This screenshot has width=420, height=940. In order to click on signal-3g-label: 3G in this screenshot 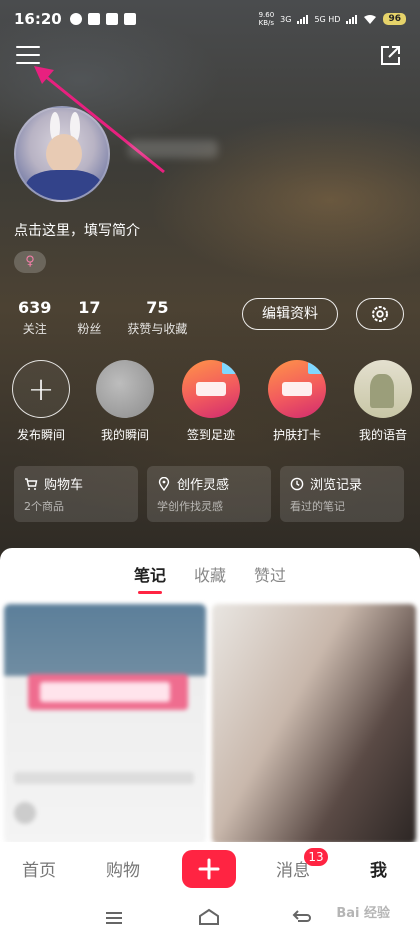, I will do `click(286, 19)`.